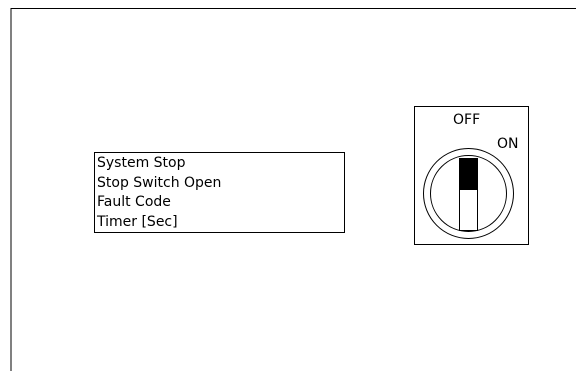  What do you see at coordinates (466, 120) in the screenshot?
I see `switch-off-label: OFF` at bounding box center [466, 120].